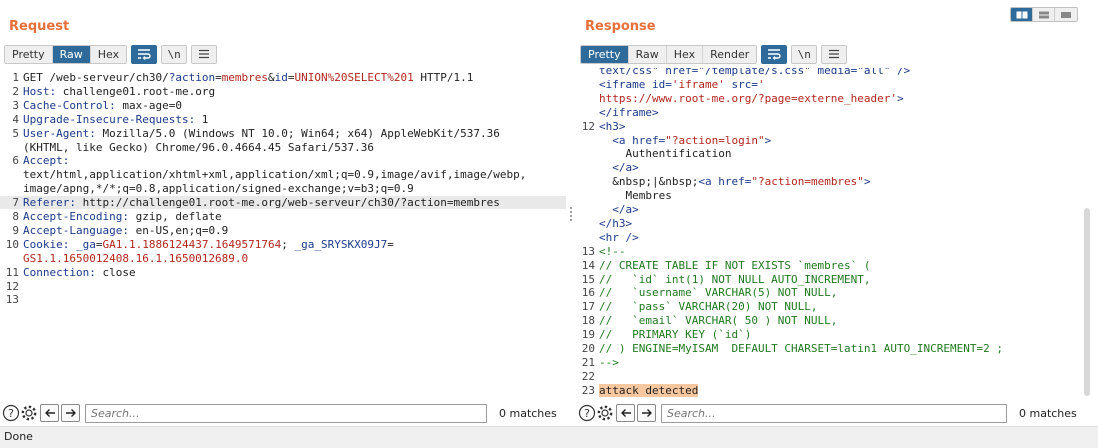 This screenshot has width=1098, height=448. I want to click on code-token: challenge01.root-me.org, so click(136, 91).